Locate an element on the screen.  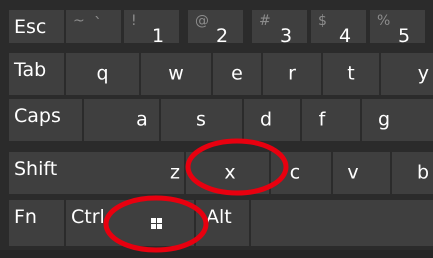
key-label: 1 is located at coordinates (158, 34).